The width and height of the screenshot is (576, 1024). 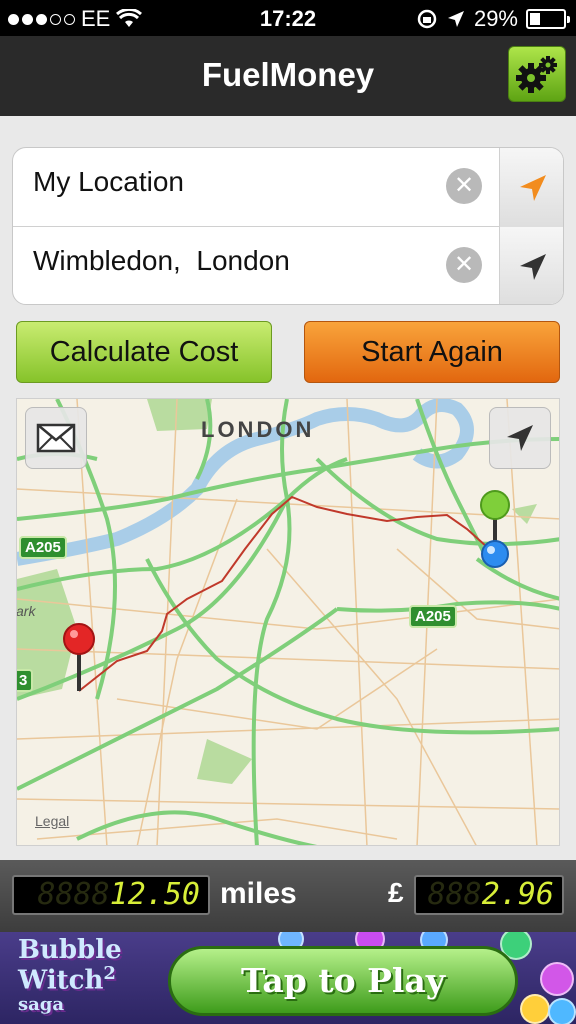 I want to click on origin-clear-button: ✕, so click(x=464, y=186).